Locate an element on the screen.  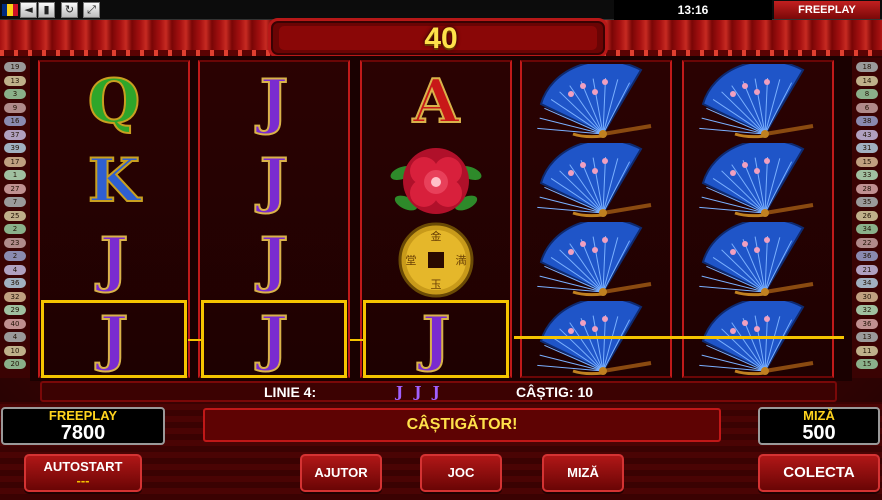
line-number-pill: 30 is located at coordinates (867, 296).